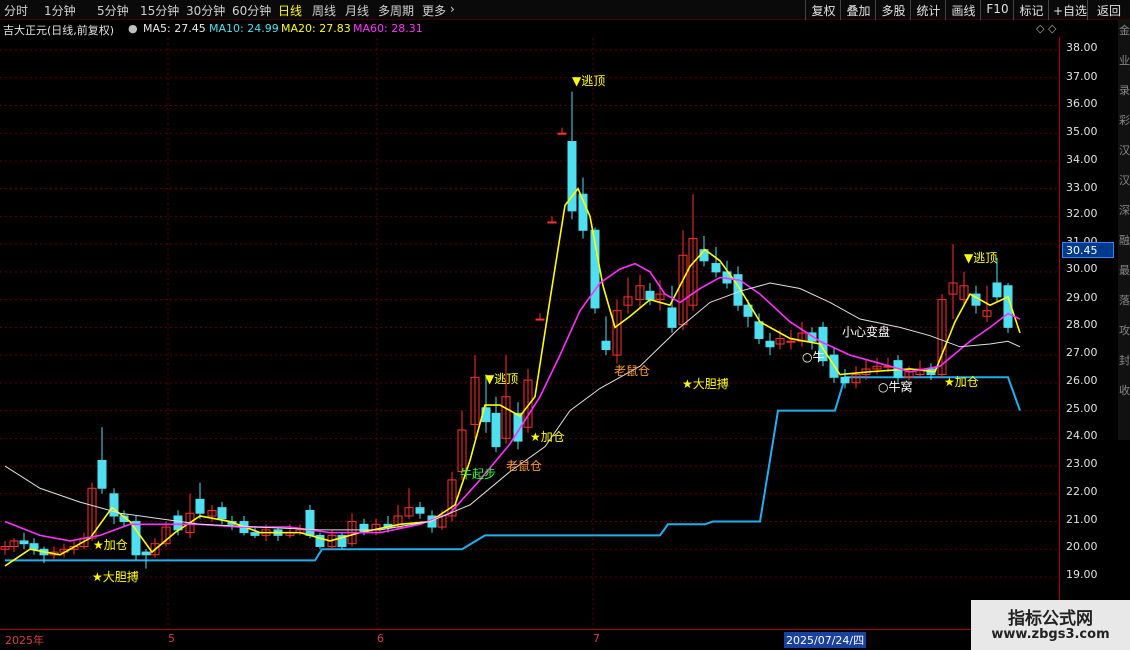 The image size is (1130, 650). Describe the element at coordinates (24, 640) in the screenshot. I see `date-label: 2025年` at that location.